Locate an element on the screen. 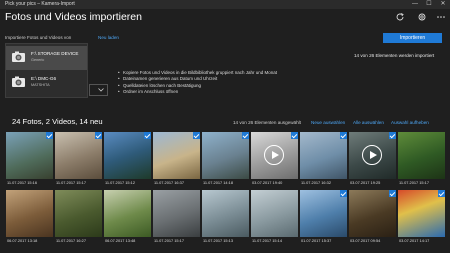 The height and width of the screenshot is (253, 450). photo-tile: 11.07.2017 16:27 is located at coordinates (78, 218).